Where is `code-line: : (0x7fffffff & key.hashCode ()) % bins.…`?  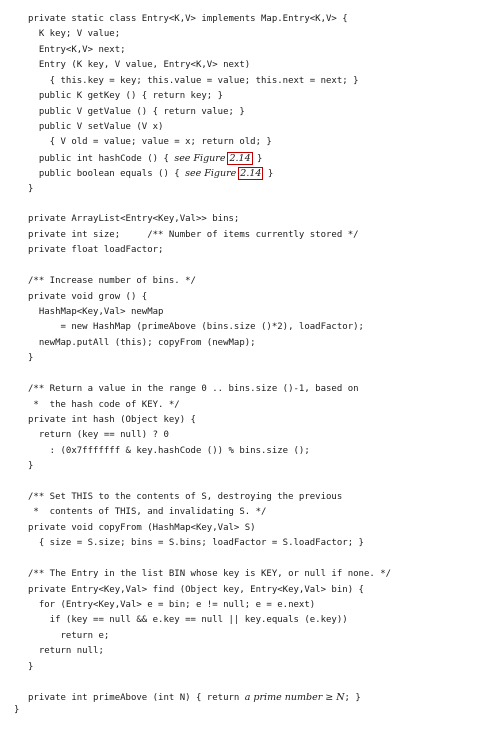 code-line: : (0x7fffffff & key.hashCode ()) % bins.… is located at coordinates (169, 450).